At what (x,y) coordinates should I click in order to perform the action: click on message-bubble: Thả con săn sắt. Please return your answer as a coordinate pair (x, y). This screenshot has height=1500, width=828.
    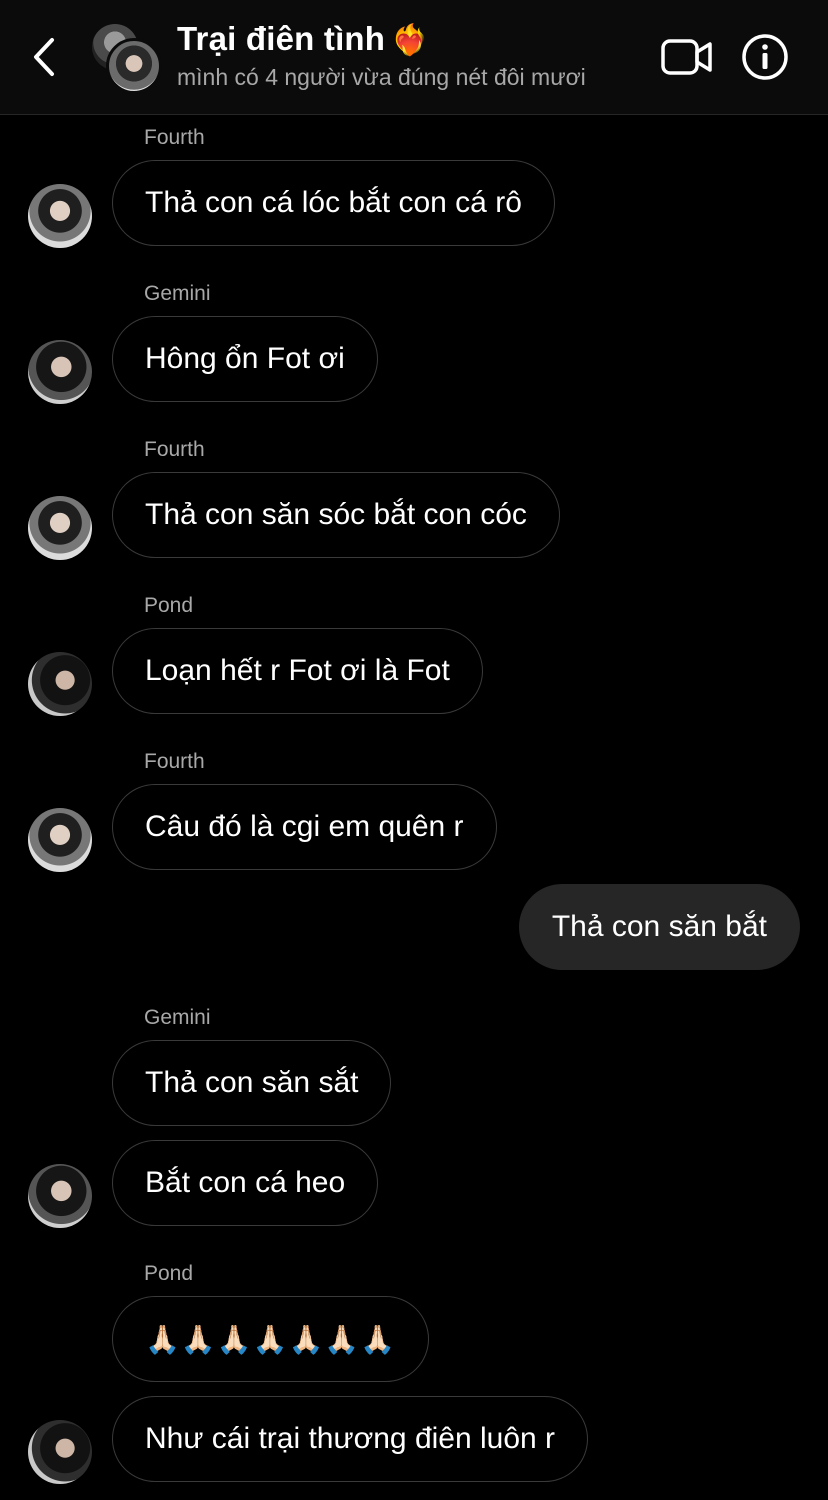
    Looking at the image, I should click on (252, 1083).